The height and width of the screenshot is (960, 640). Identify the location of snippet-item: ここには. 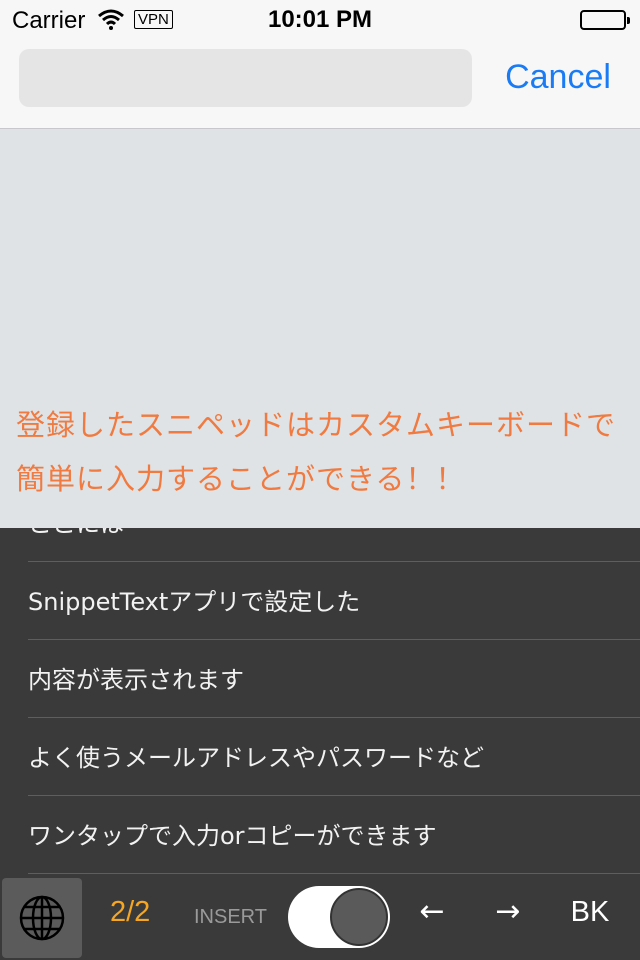
(334, 545).